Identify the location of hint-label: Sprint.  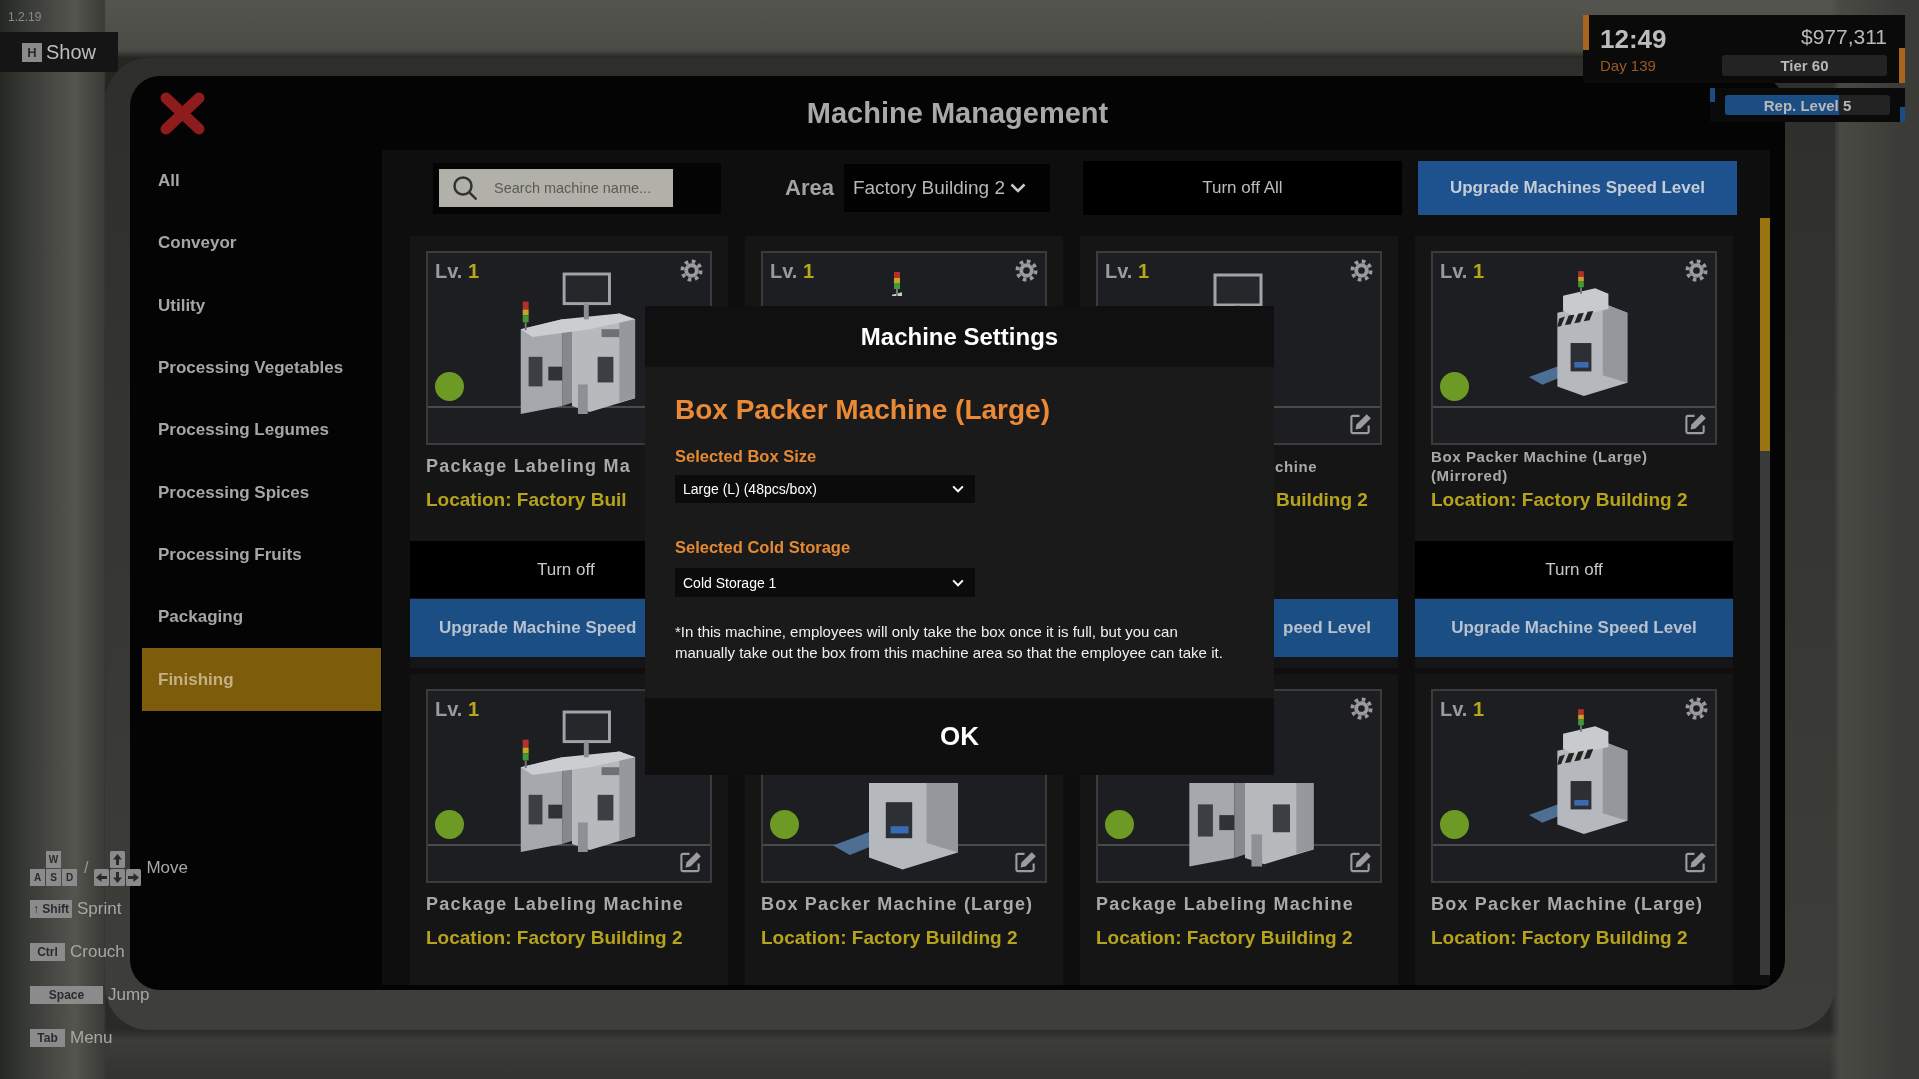
(99, 908).